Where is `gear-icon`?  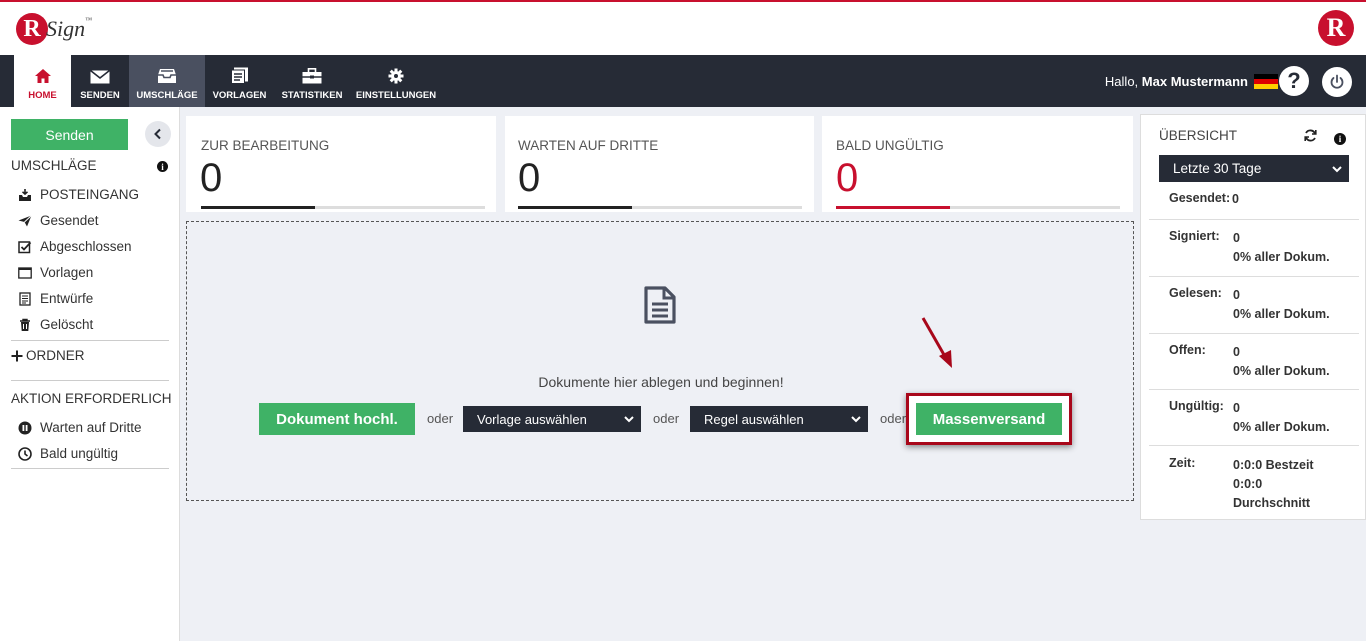
gear-icon is located at coordinates (396, 76).